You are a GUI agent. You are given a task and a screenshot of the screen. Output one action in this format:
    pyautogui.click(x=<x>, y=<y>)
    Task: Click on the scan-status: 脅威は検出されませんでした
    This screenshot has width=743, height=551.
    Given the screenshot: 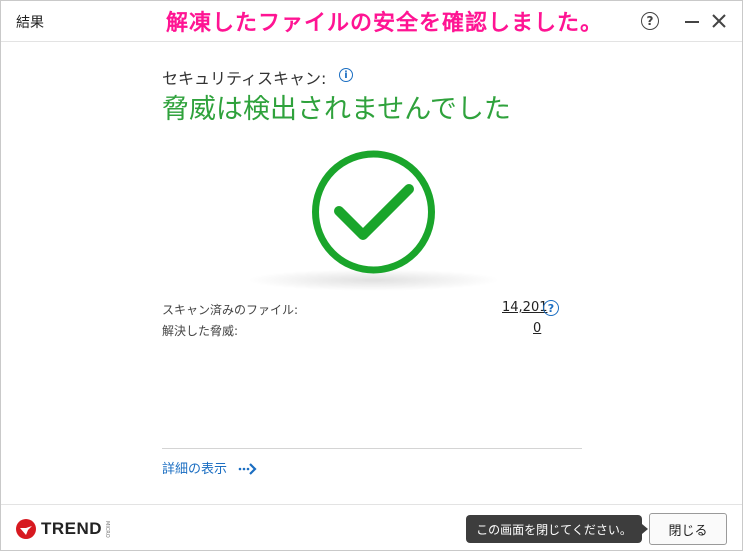 What is the action you would take?
    pyautogui.click(x=336, y=109)
    